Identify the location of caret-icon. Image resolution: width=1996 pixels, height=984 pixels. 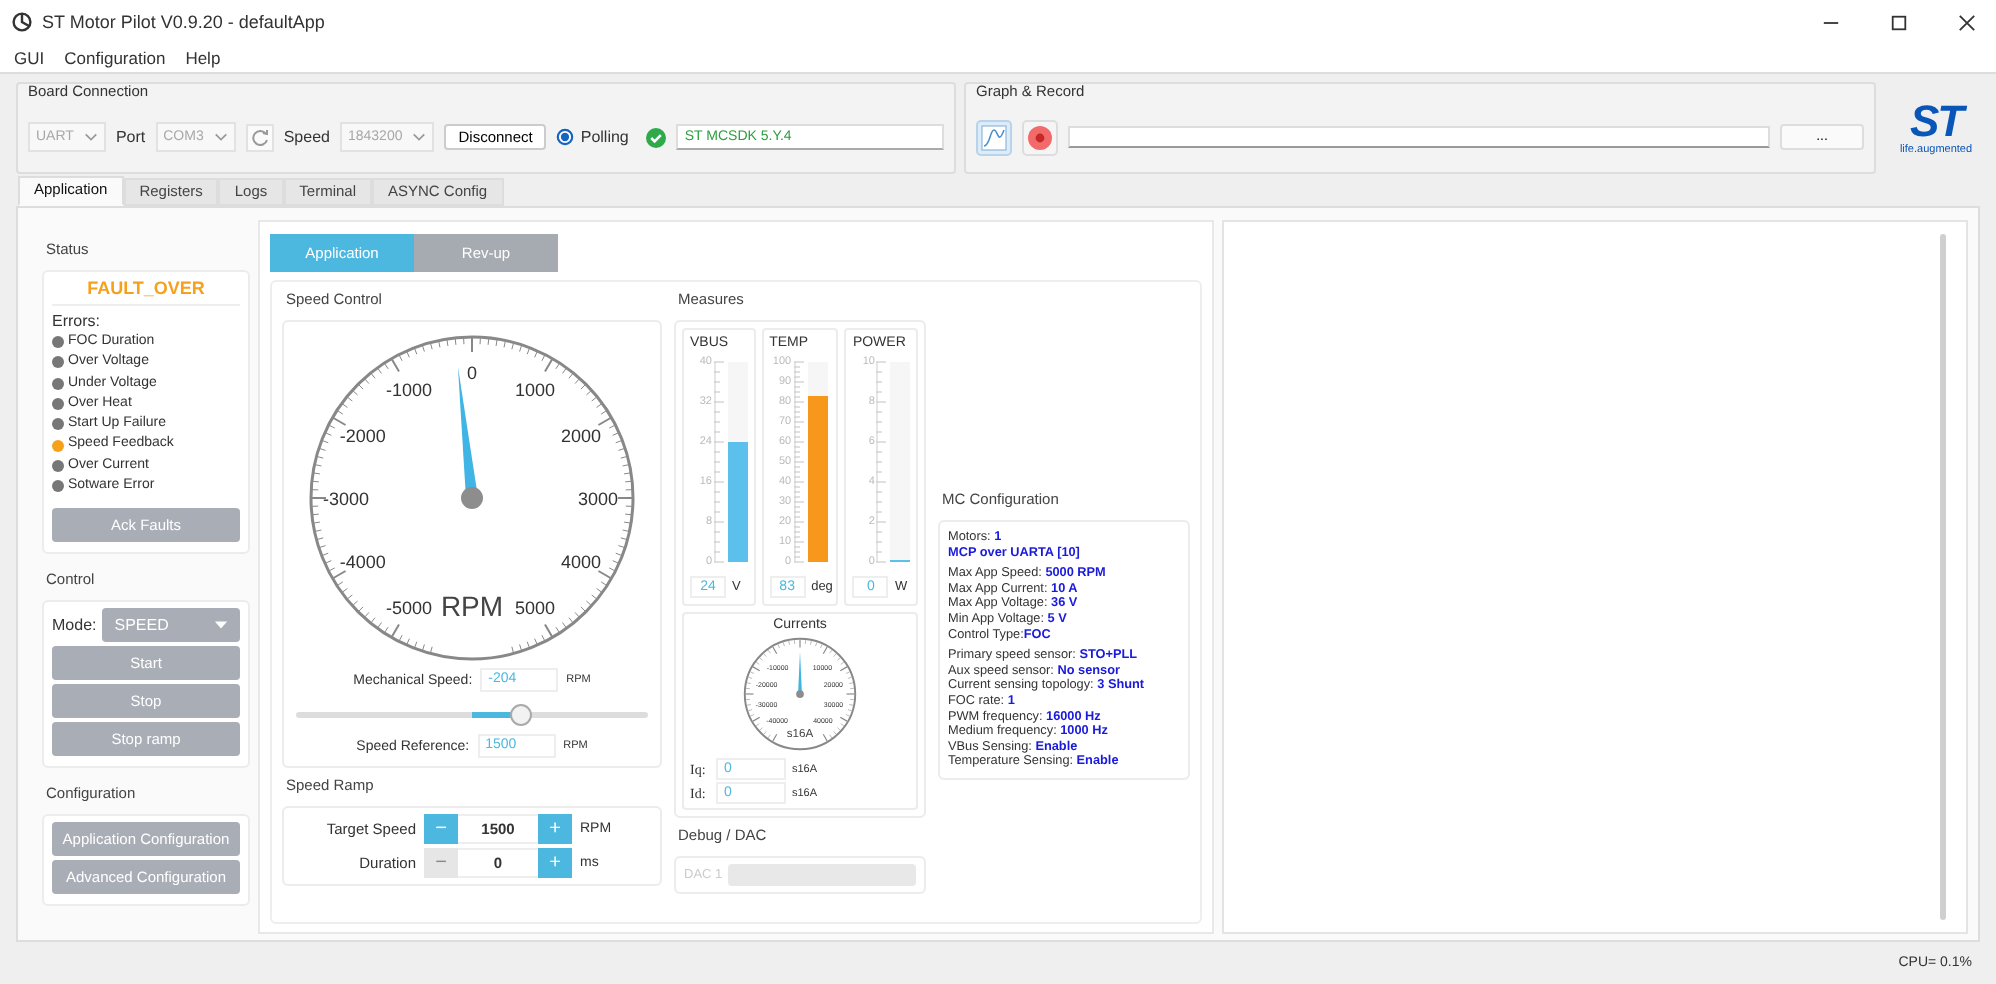
(221, 625).